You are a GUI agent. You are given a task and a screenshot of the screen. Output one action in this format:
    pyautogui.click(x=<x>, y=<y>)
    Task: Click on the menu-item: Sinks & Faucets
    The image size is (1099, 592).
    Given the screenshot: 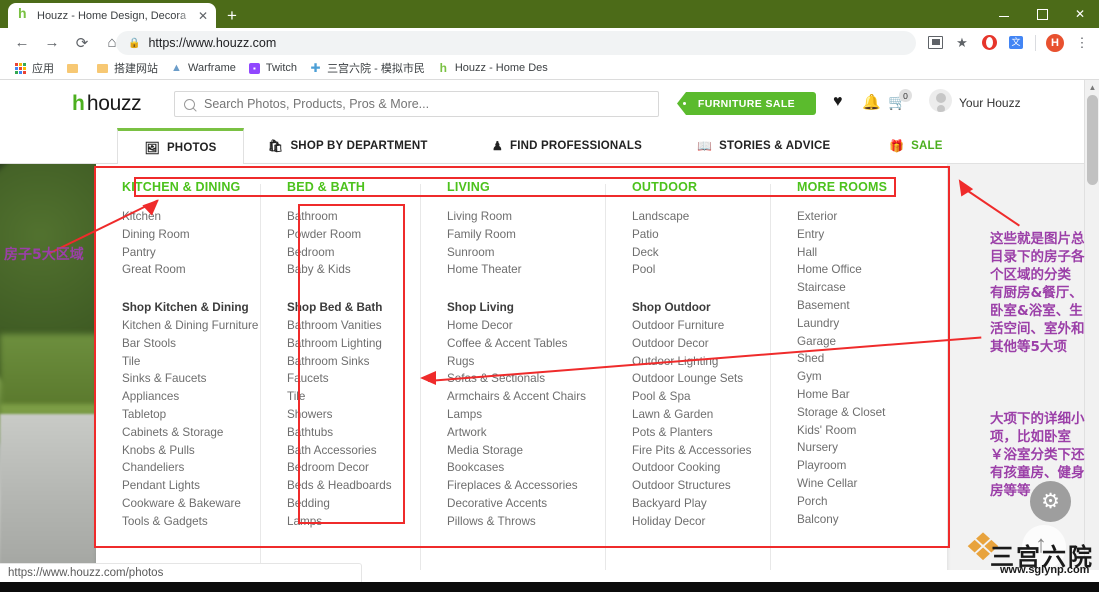 What is the action you would take?
    pyautogui.click(x=184, y=379)
    